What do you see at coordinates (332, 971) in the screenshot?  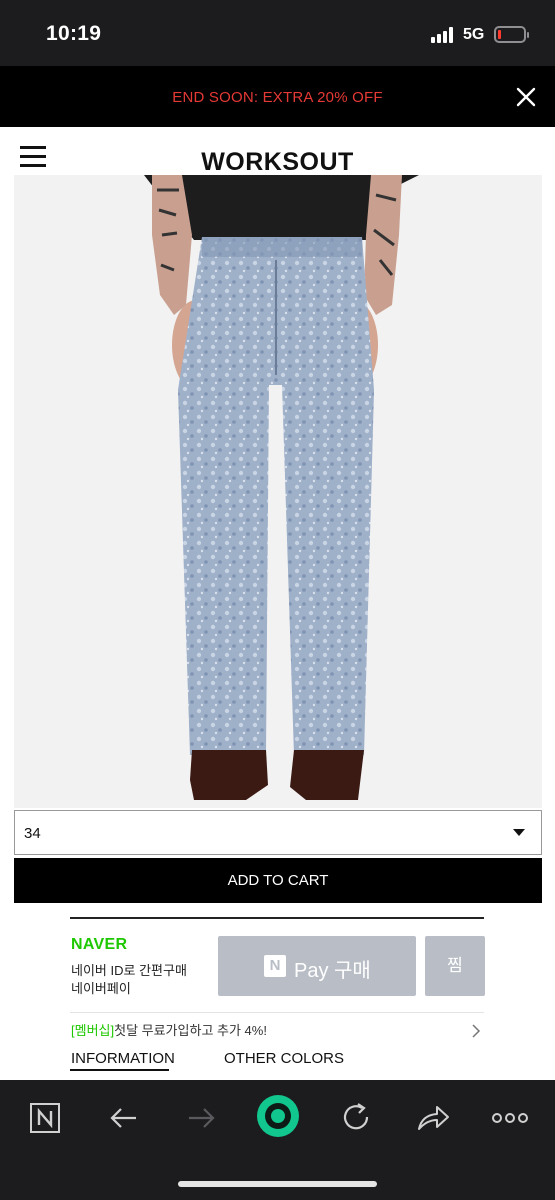 I see `npay-button-label: Pay 구매` at bounding box center [332, 971].